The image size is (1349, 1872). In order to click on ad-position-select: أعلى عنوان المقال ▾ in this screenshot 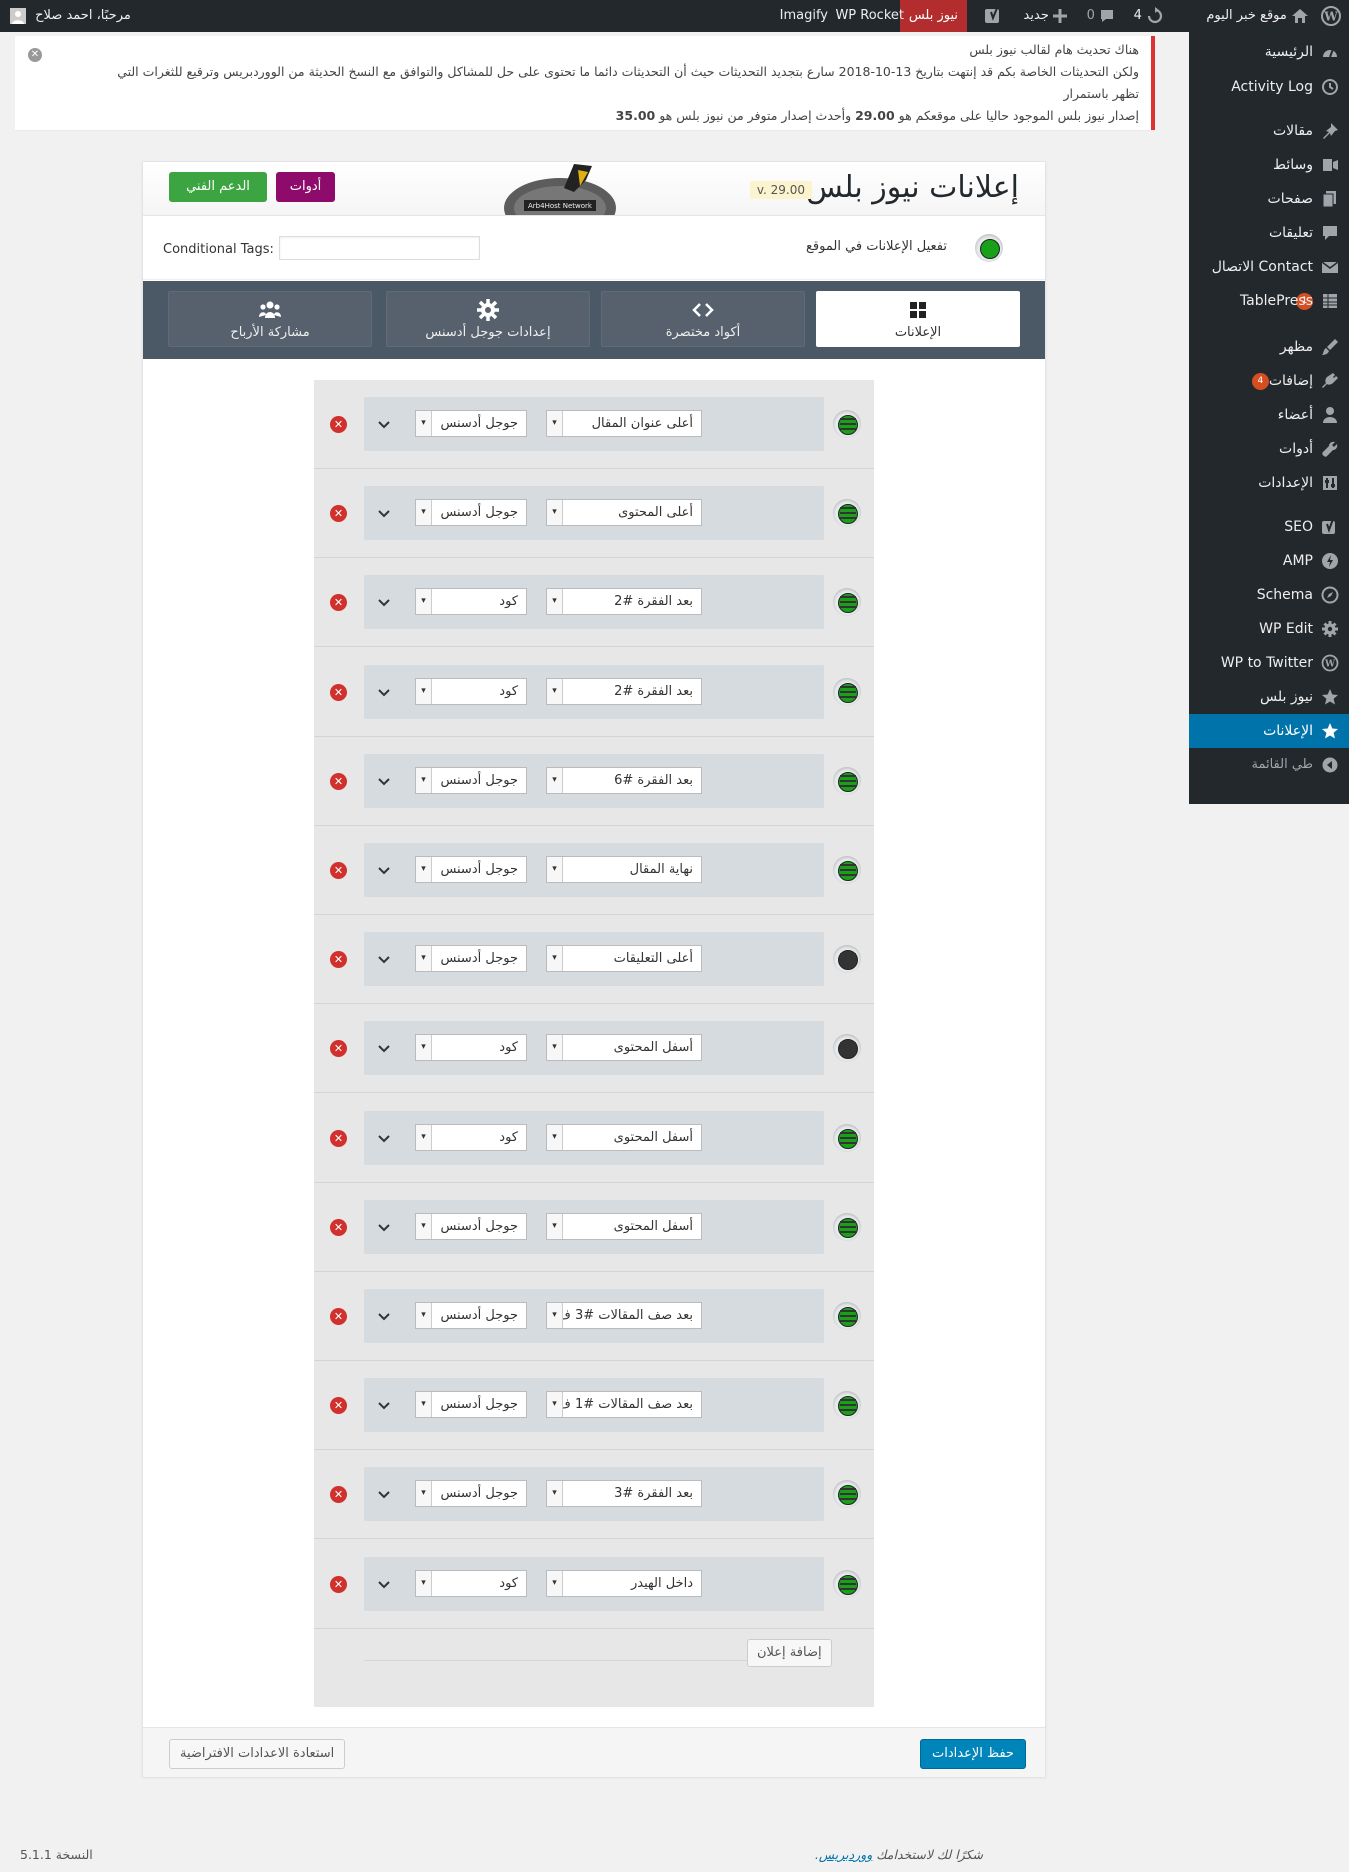, I will do `click(624, 423)`.